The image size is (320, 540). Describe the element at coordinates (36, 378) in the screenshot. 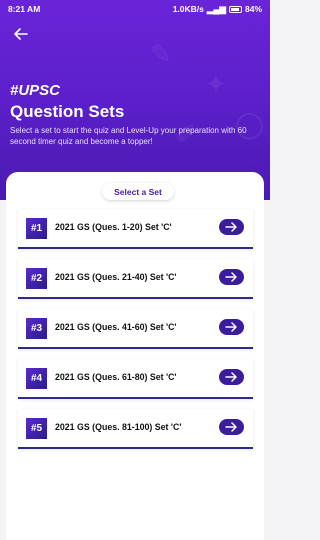

I see `set-number-badge: #4` at that location.